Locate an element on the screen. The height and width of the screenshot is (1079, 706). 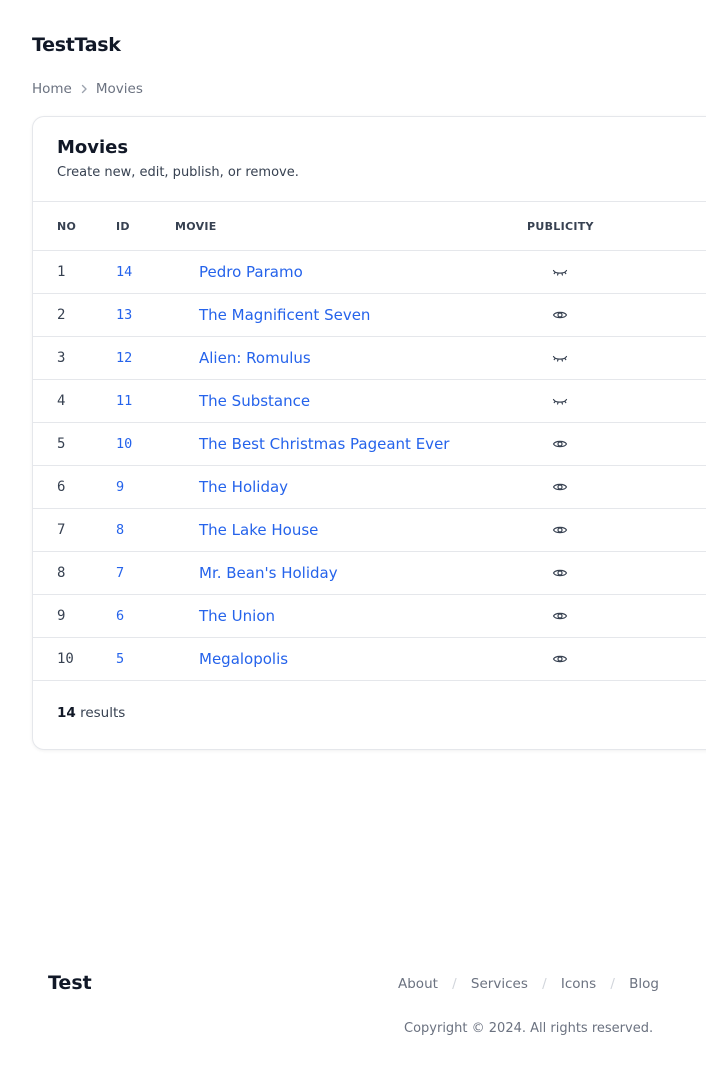
movie-id-link: 9 is located at coordinates (157, 487).